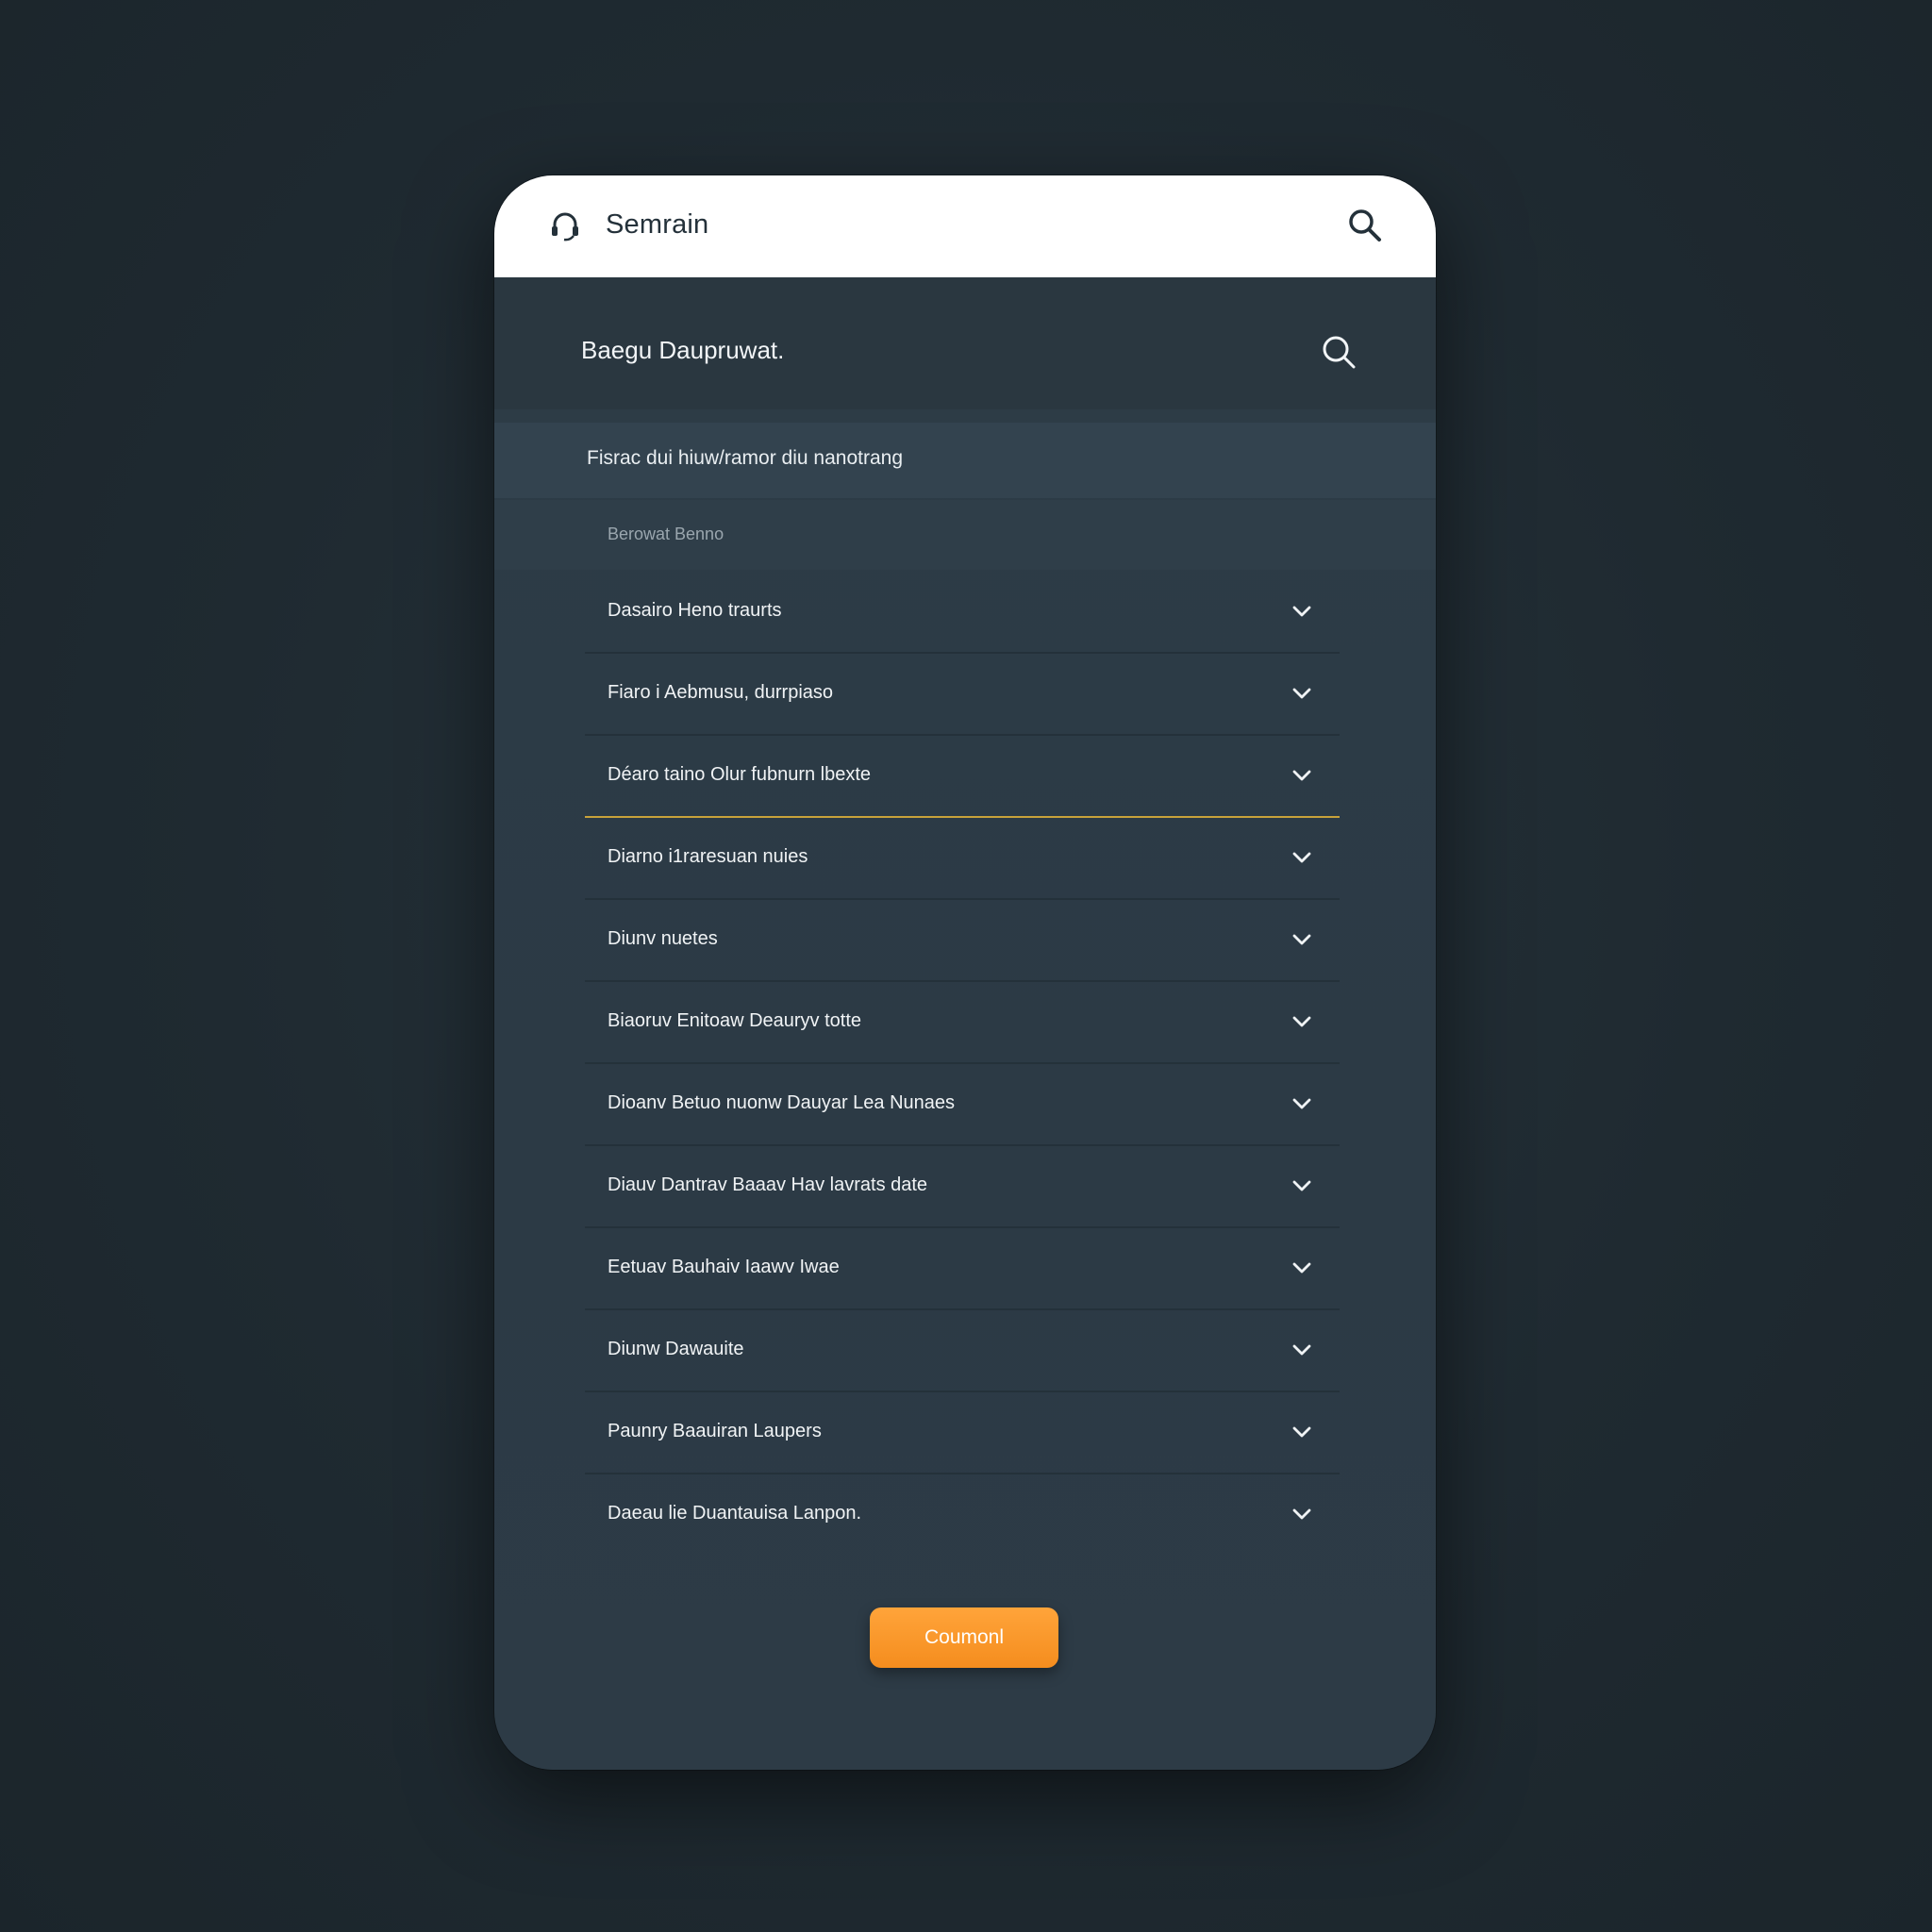 The width and height of the screenshot is (1932, 1932). I want to click on list-item: Diauv Dantrav Baaav Hav lavrats date, so click(963, 1187).